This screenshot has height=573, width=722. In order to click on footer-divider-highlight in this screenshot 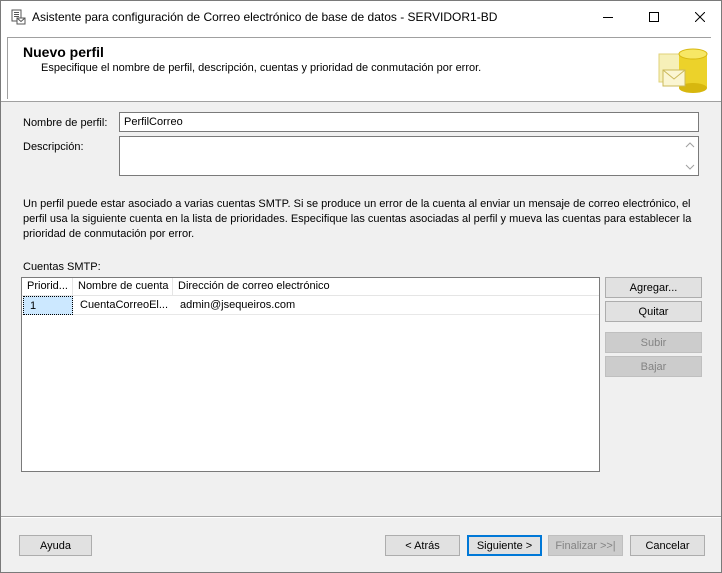, I will do `click(361, 517)`.